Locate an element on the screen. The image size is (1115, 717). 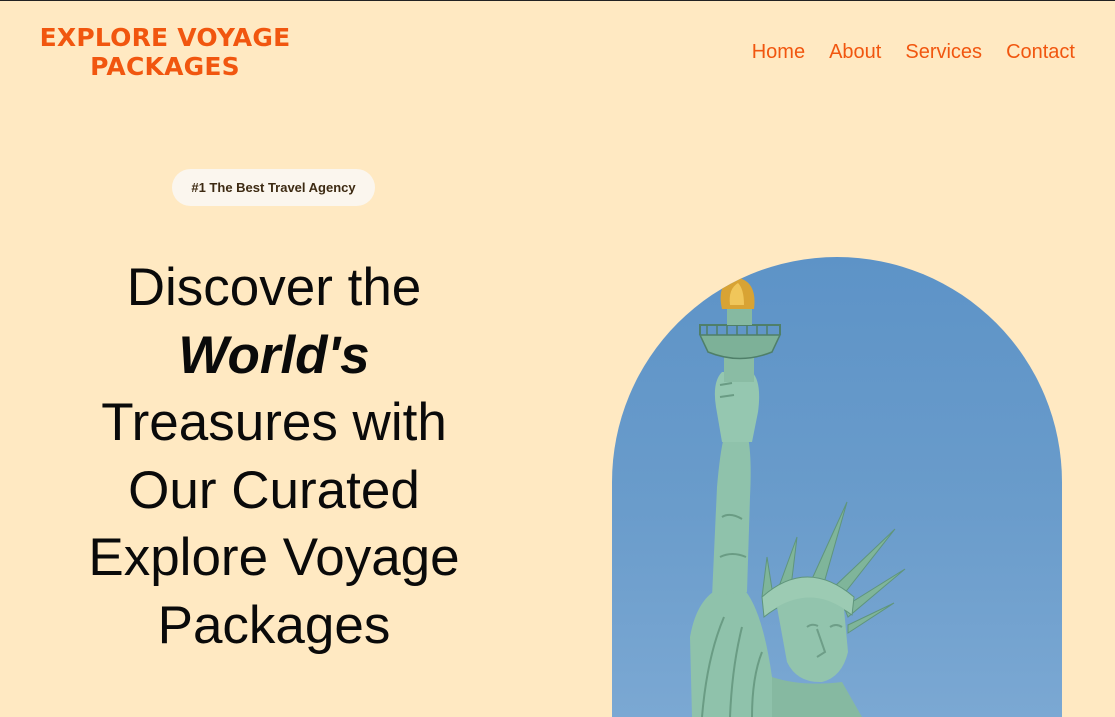
nav-about: About is located at coordinates (855, 52).